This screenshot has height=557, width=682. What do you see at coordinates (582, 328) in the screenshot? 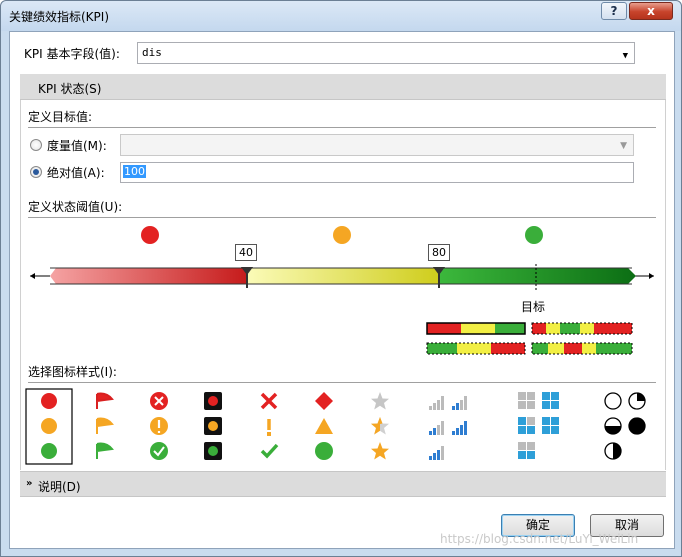
I see `scheme-red-yellow-green-banded` at bounding box center [582, 328].